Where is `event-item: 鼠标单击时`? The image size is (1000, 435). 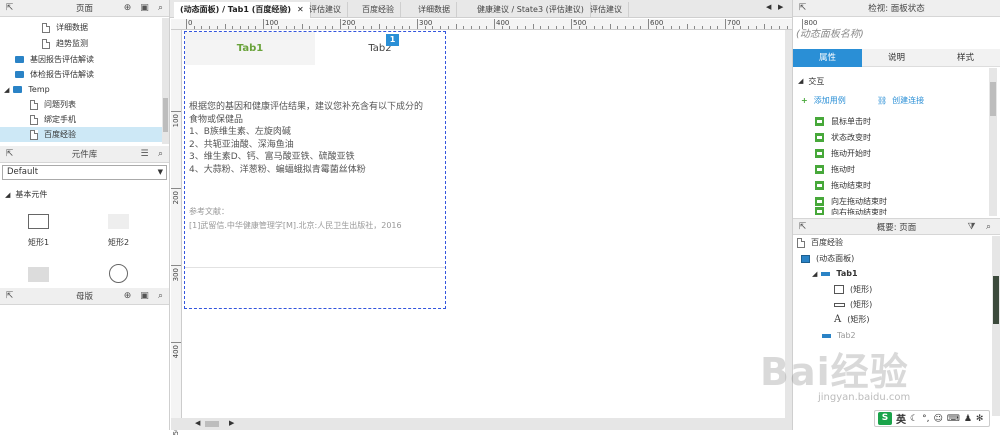
event-item: 鼠标单击时 is located at coordinates (843, 121).